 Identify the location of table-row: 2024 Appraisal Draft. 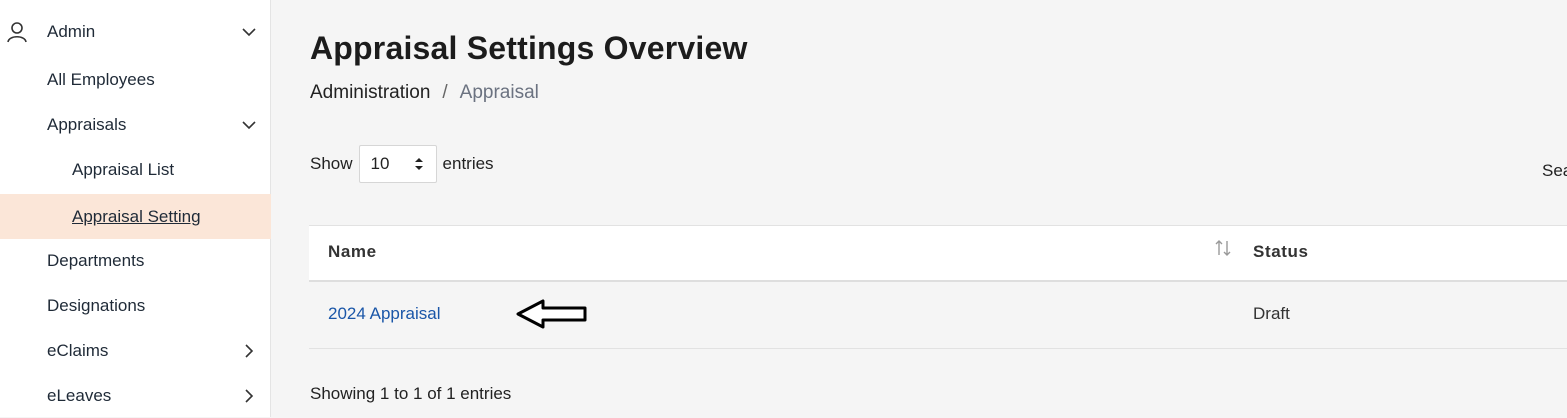
(938, 315).